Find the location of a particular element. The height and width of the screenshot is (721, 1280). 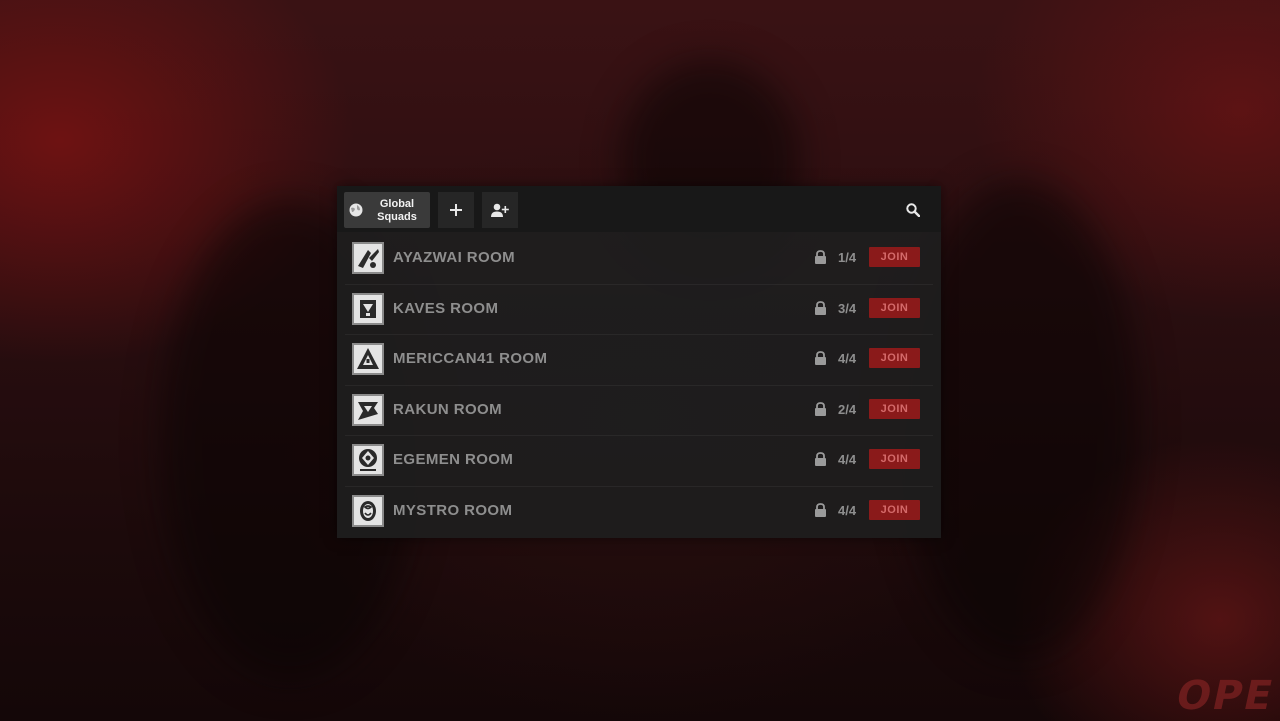

player-count: 1/4 is located at coordinates (847, 257).